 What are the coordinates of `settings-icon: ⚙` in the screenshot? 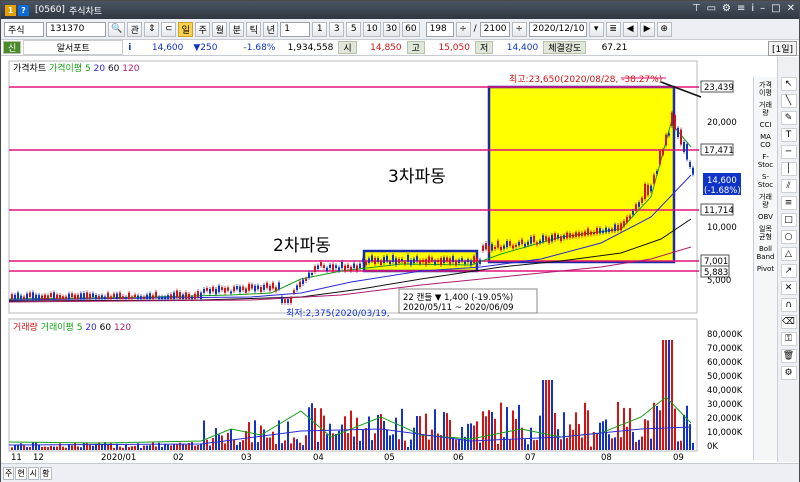 It's located at (726, 8).